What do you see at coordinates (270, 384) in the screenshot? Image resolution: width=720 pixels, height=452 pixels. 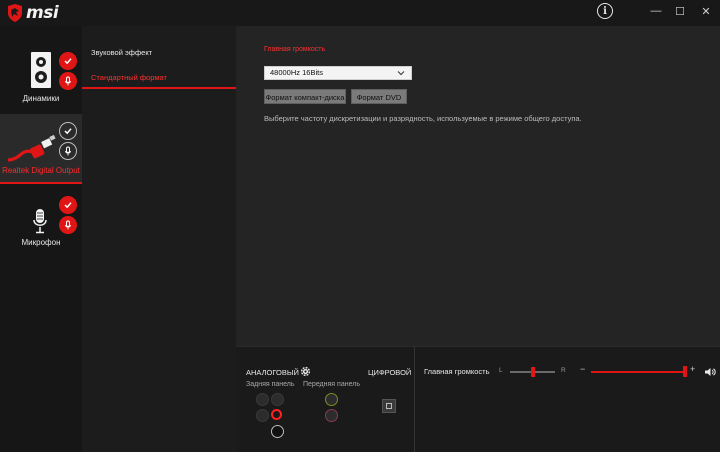 I see `rear-panel-label: Задняя панель` at bounding box center [270, 384].